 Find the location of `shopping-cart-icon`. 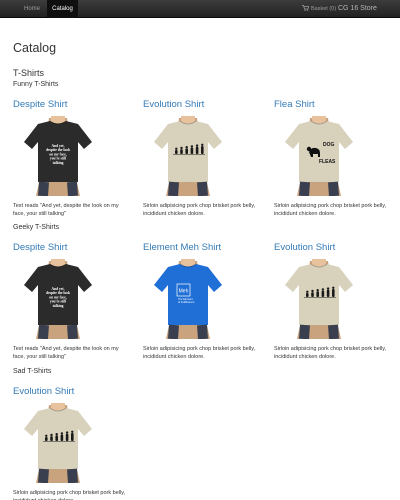

shopping-cart-icon is located at coordinates (305, 8).